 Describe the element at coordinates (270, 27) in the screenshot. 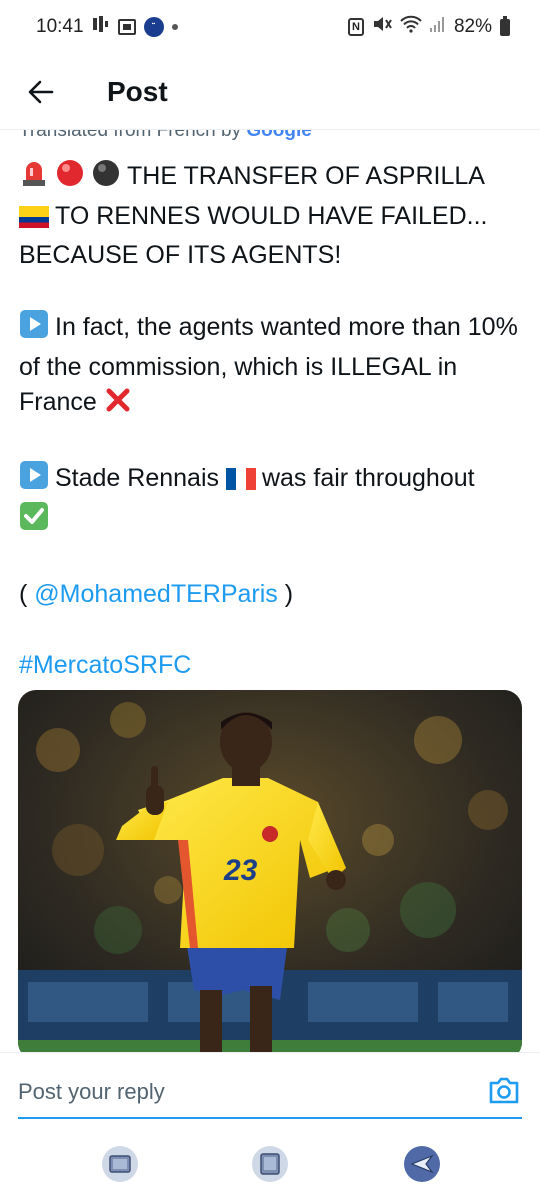

I see `status-bar: 10:41 ▪▪ N 82%` at that location.